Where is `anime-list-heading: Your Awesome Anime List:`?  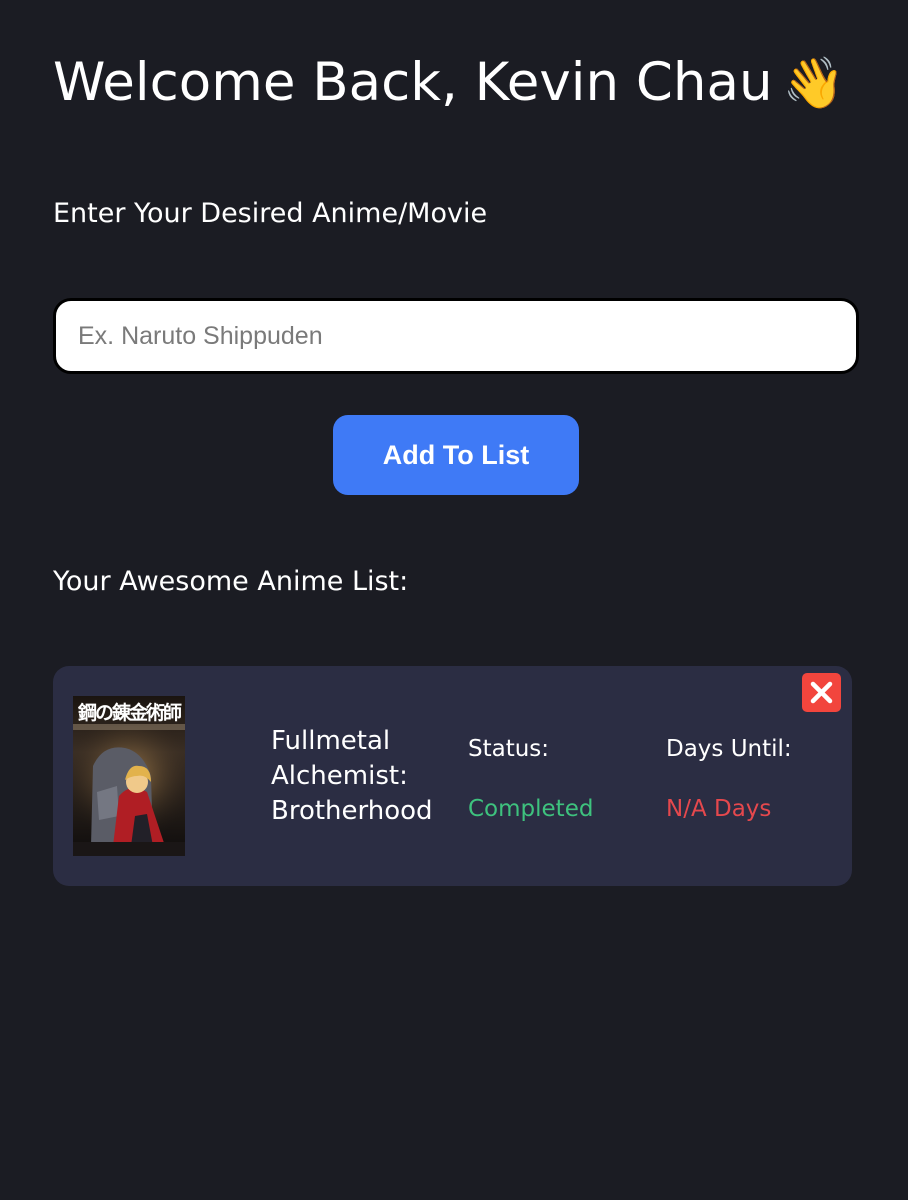
anime-list-heading: Your Awesome Anime List: is located at coordinates (231, 581).